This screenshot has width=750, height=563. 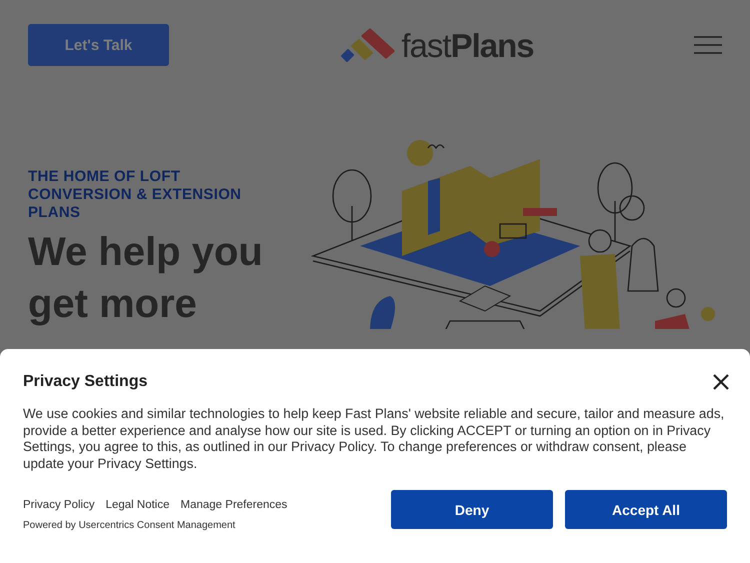 What do you see at coordinates (708, 45) in the screenshot?
I see `menu-icon` at bounding box center [708, 45].